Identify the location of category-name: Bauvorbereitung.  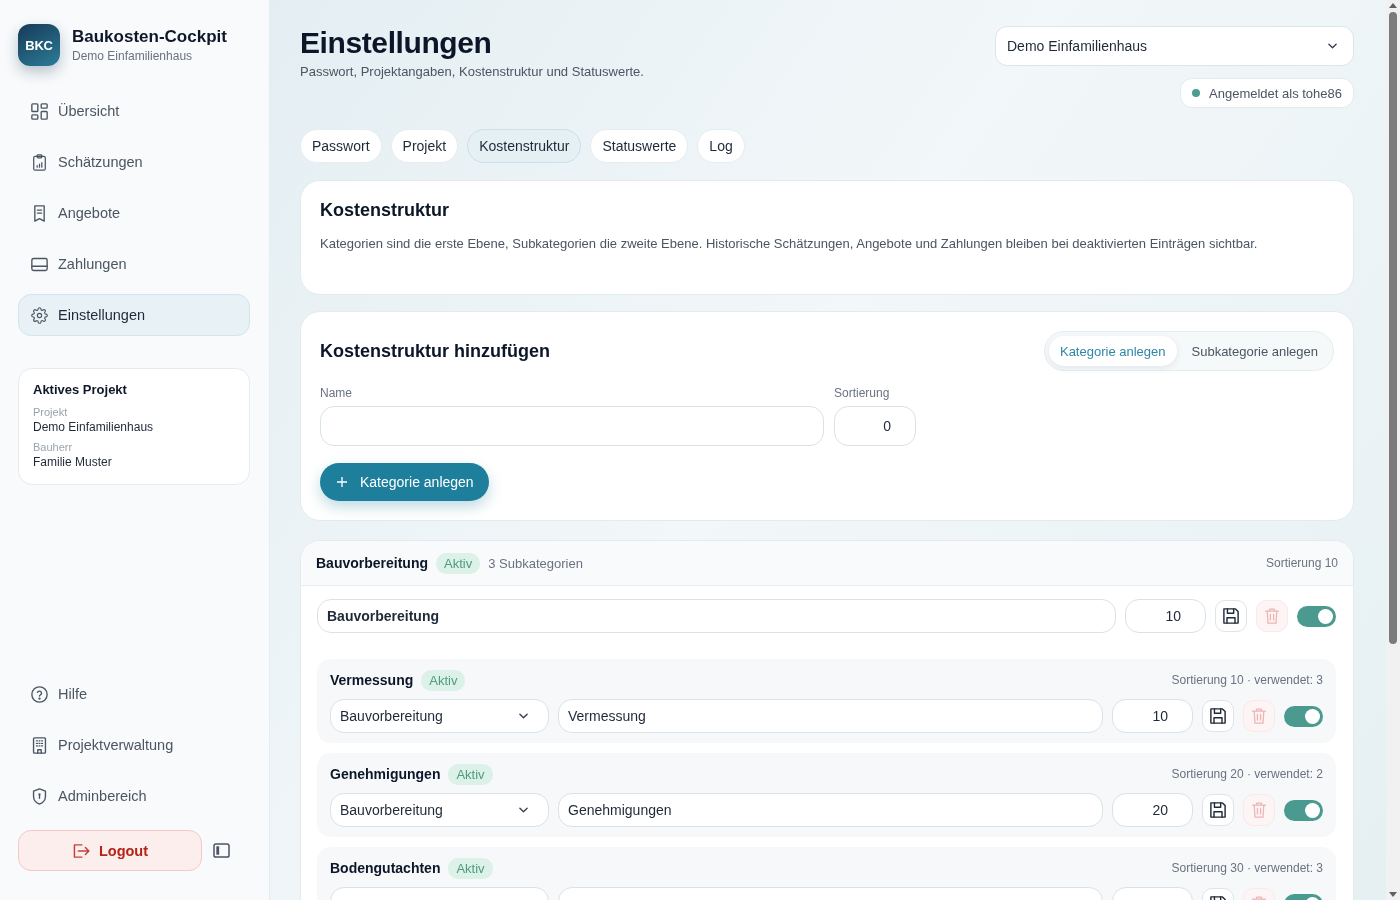
(372, 563).